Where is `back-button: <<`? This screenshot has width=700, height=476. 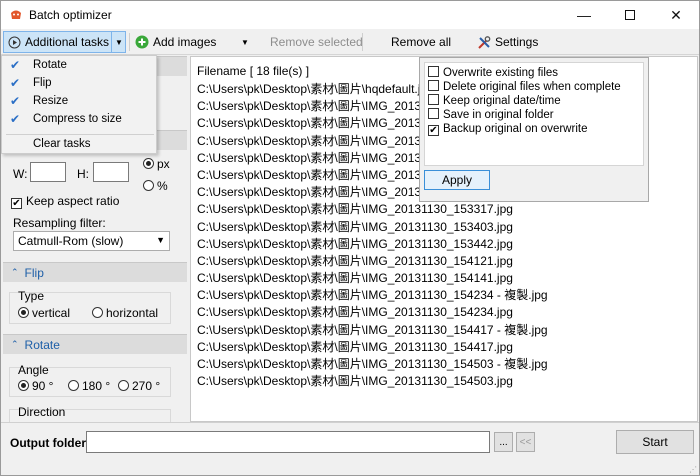 back-button: << is located at coordinates (525, 442).